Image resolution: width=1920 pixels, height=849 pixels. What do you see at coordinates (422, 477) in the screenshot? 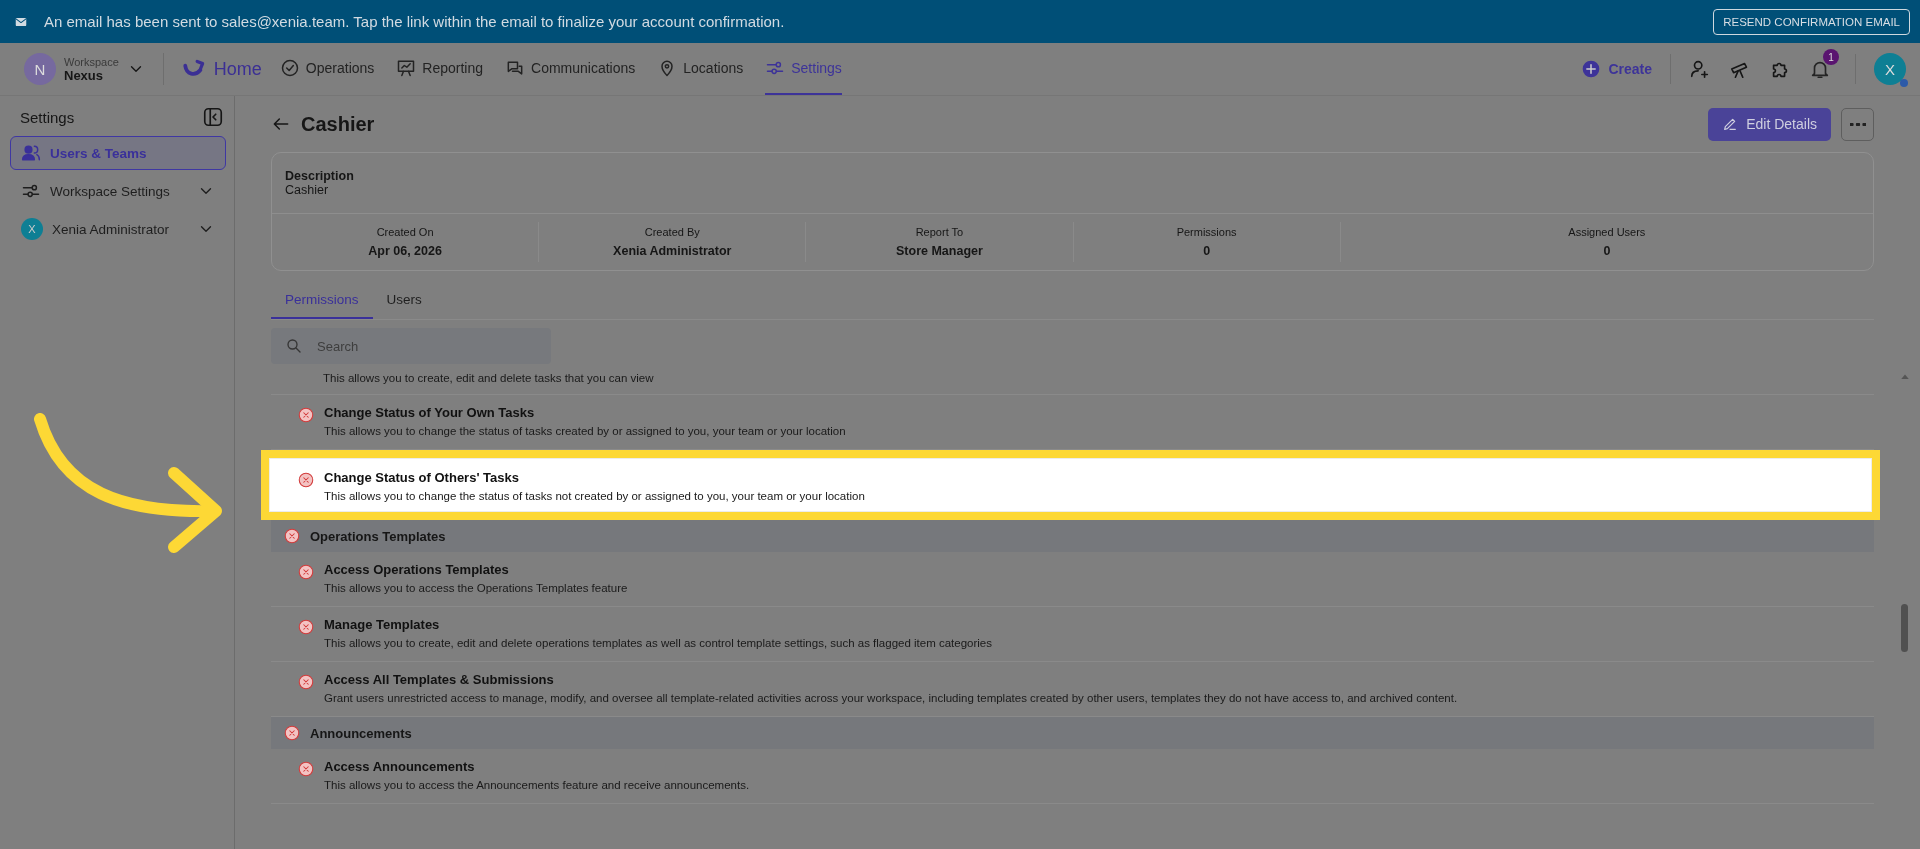
I see `permission-title: Change Status of Others' Tasks` at bounding box center [422, 477].